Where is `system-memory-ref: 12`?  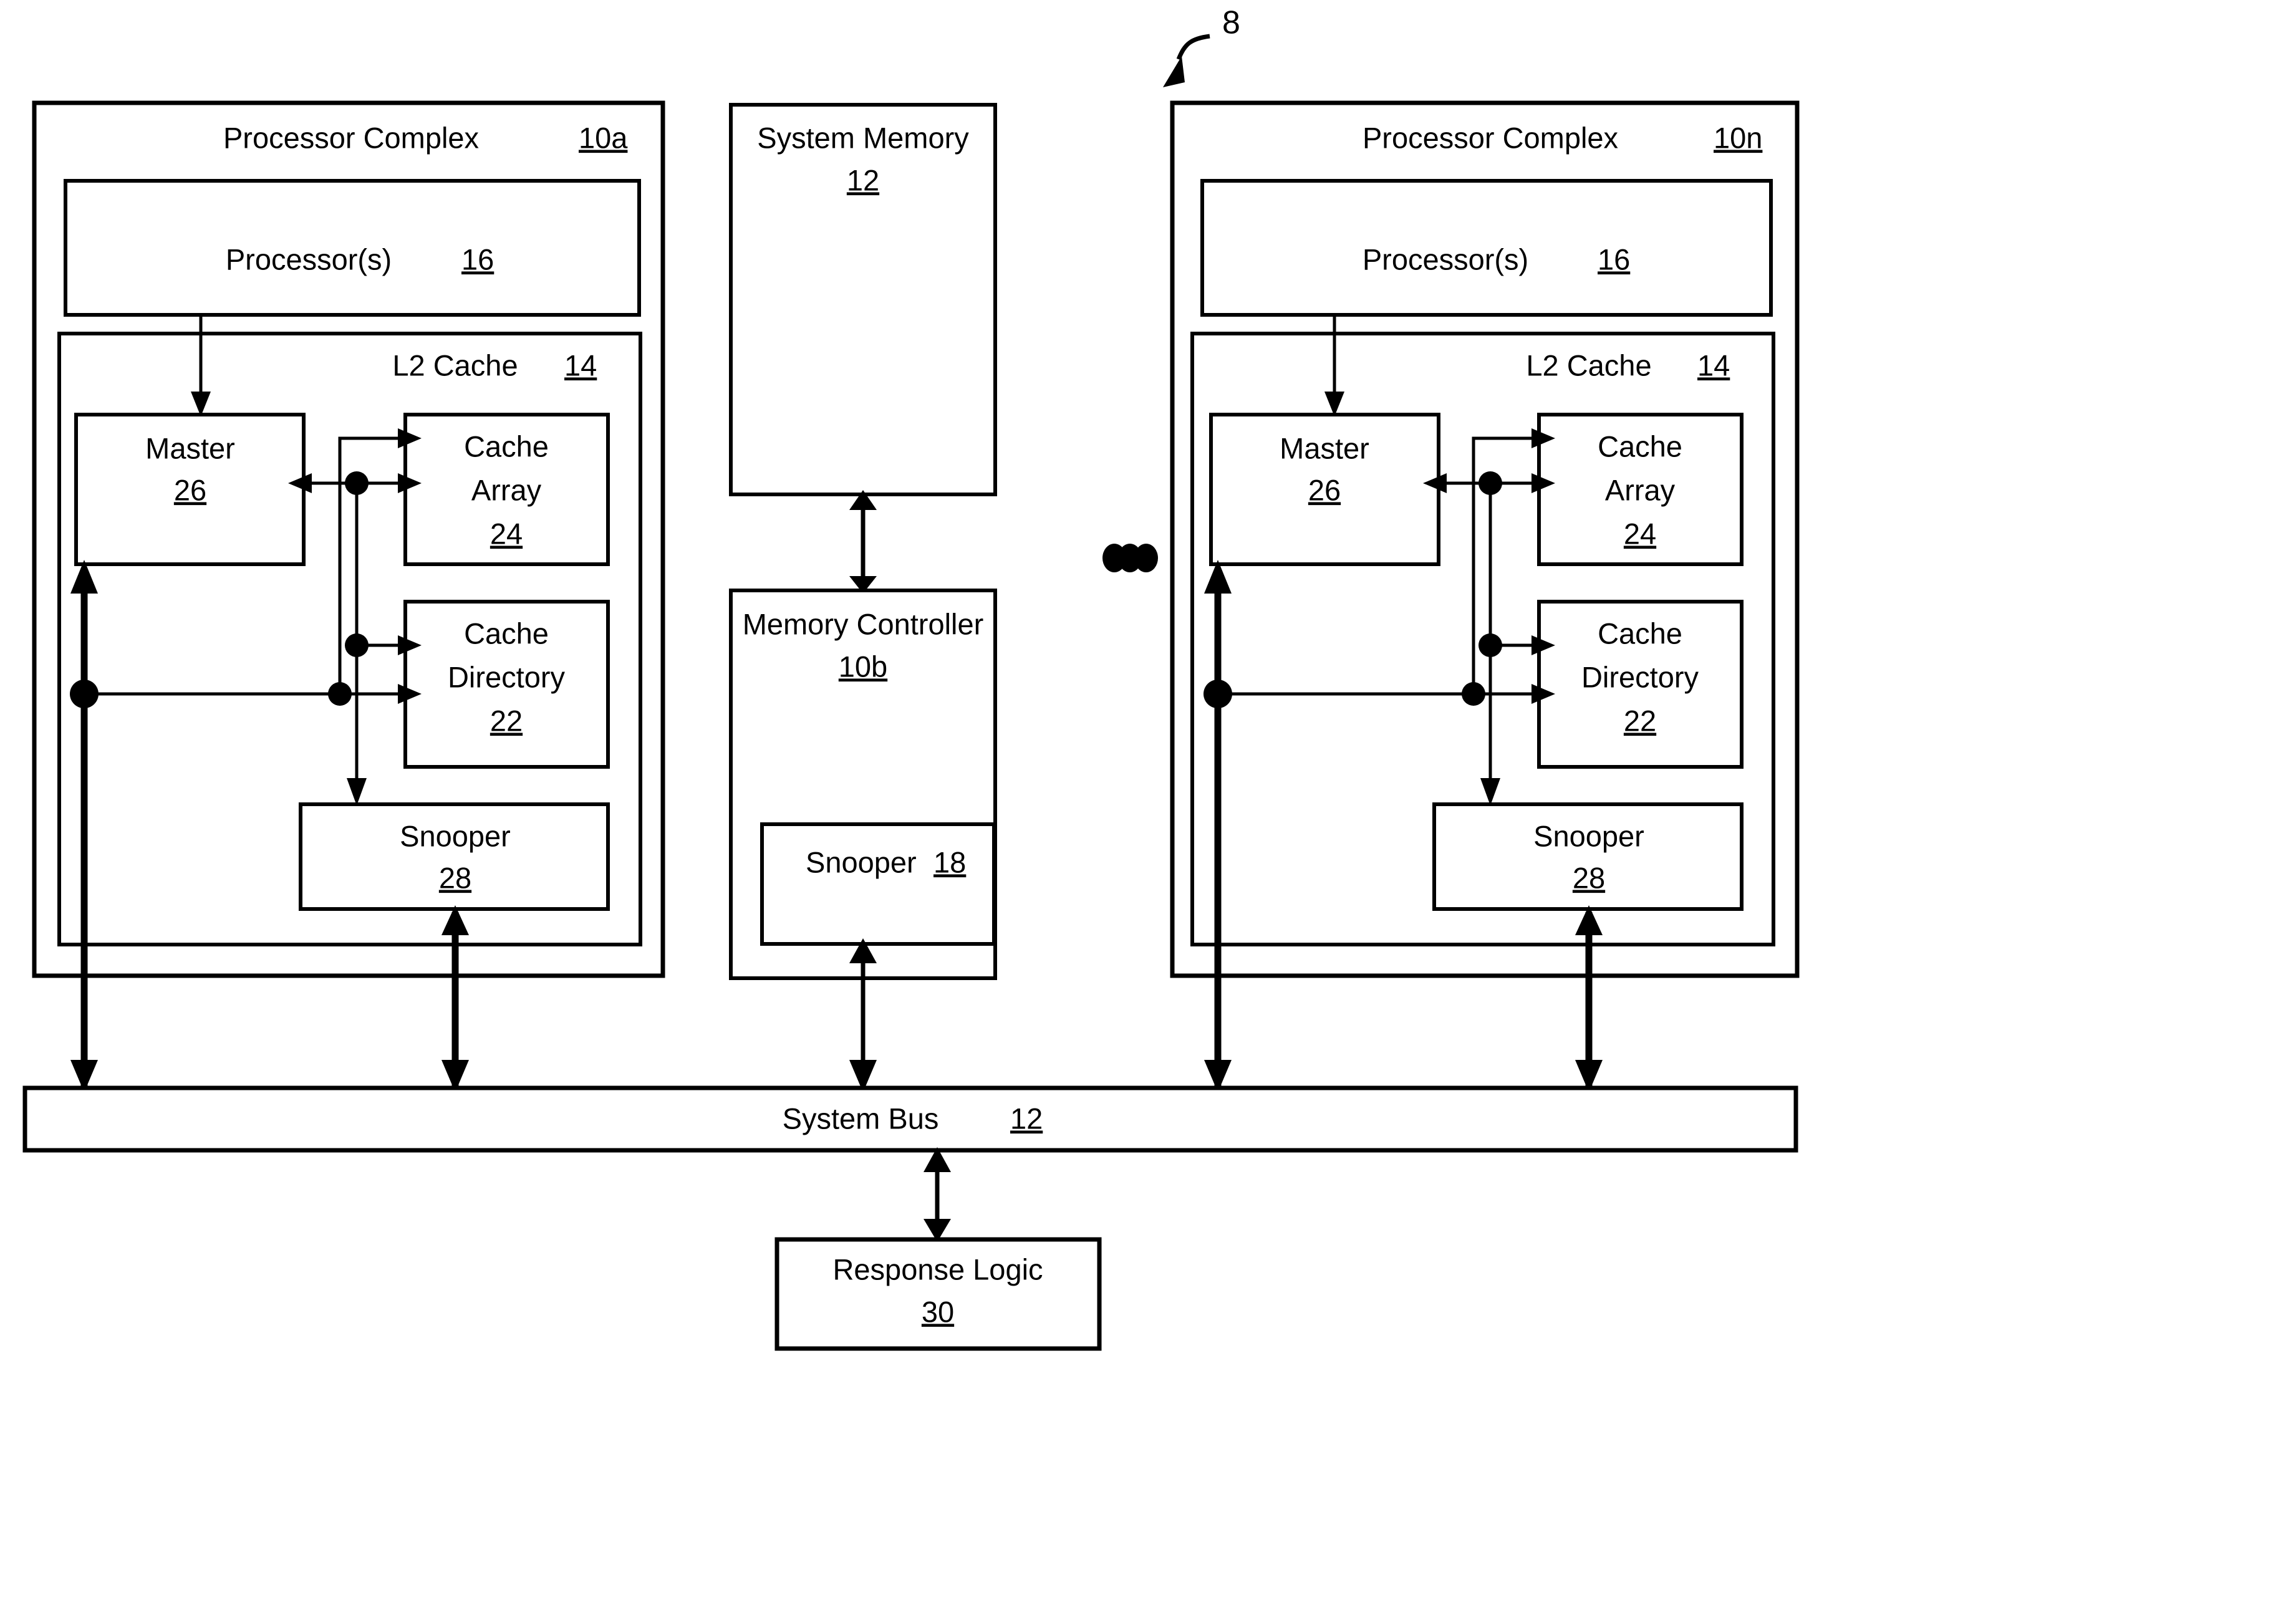 system-memory-ref: 12 is located at coordinates (863, 180).